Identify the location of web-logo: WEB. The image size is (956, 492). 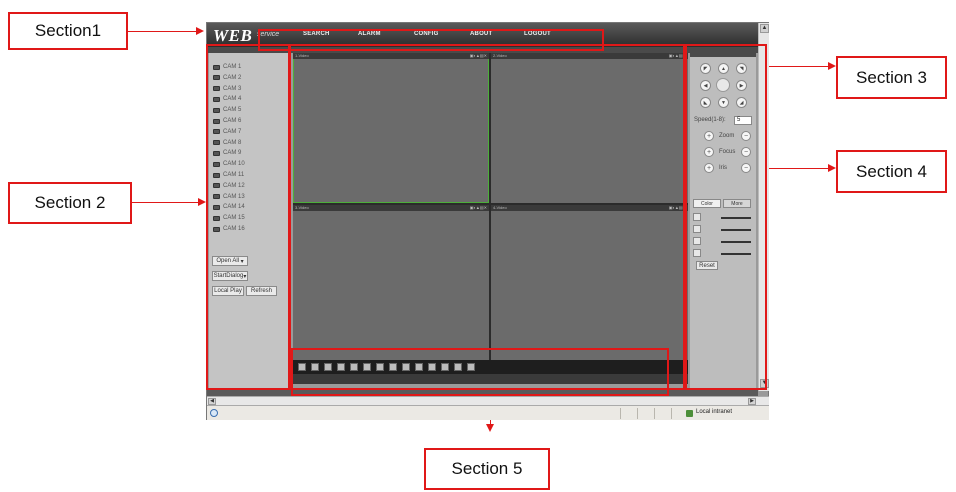
(233, 35).